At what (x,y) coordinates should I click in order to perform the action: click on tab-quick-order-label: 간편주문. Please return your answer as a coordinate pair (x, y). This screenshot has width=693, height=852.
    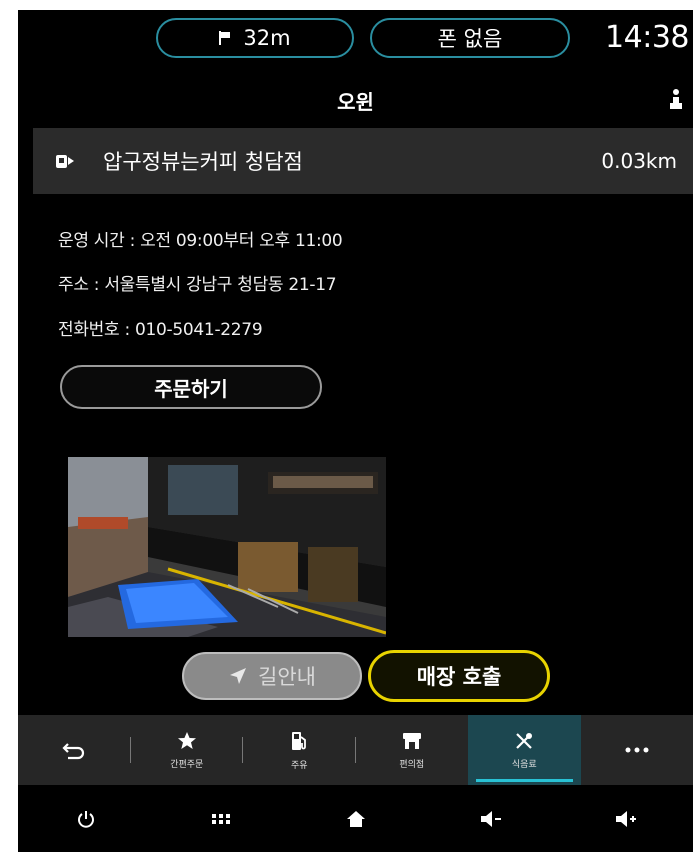
    Looking at the image, I should click on (187, 764).